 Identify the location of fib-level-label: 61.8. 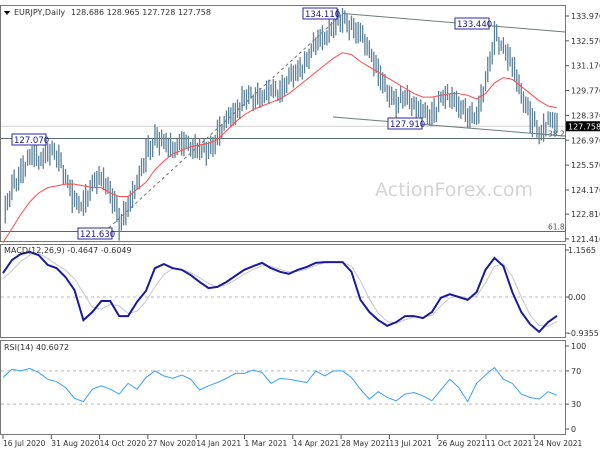
(556, 226).